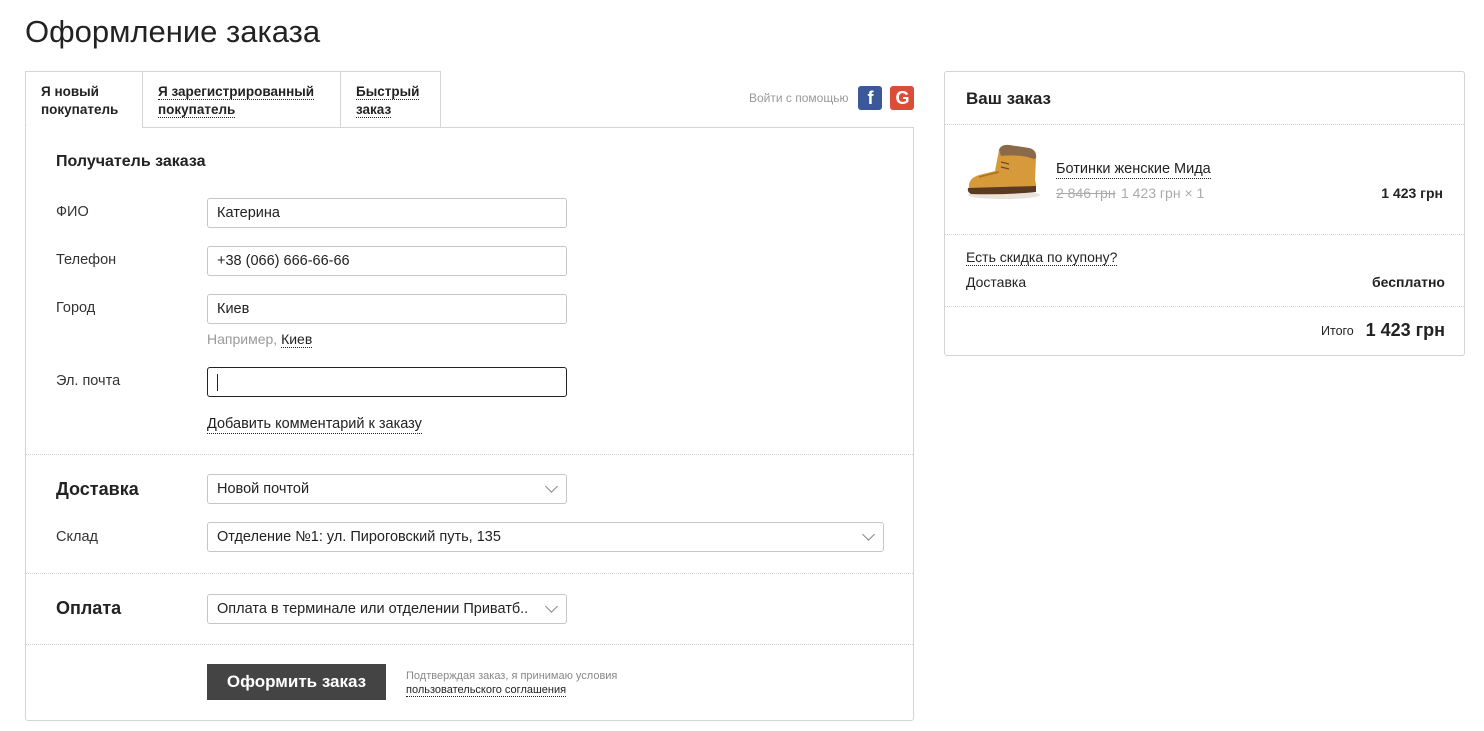  Describe the element at coordinates (387, 309) in the screenshot. I see `city-field: Киев` at that location.